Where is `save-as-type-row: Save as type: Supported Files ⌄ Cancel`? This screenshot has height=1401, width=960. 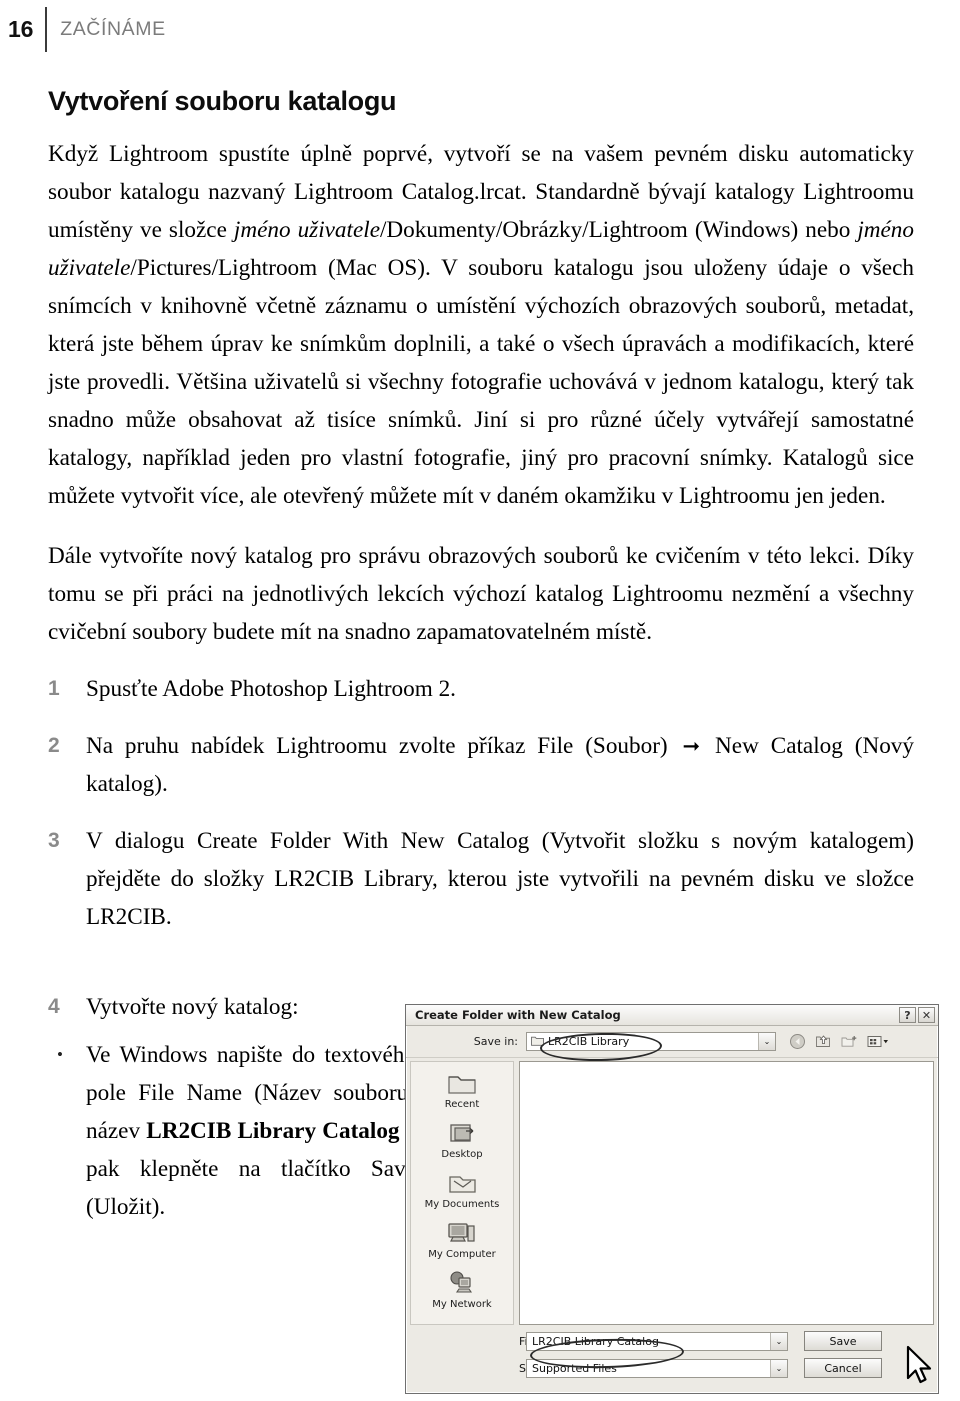
save-as-type-row: Save as type: Supported Files ⌄ Cancel is located at coordinates (669, 1368).